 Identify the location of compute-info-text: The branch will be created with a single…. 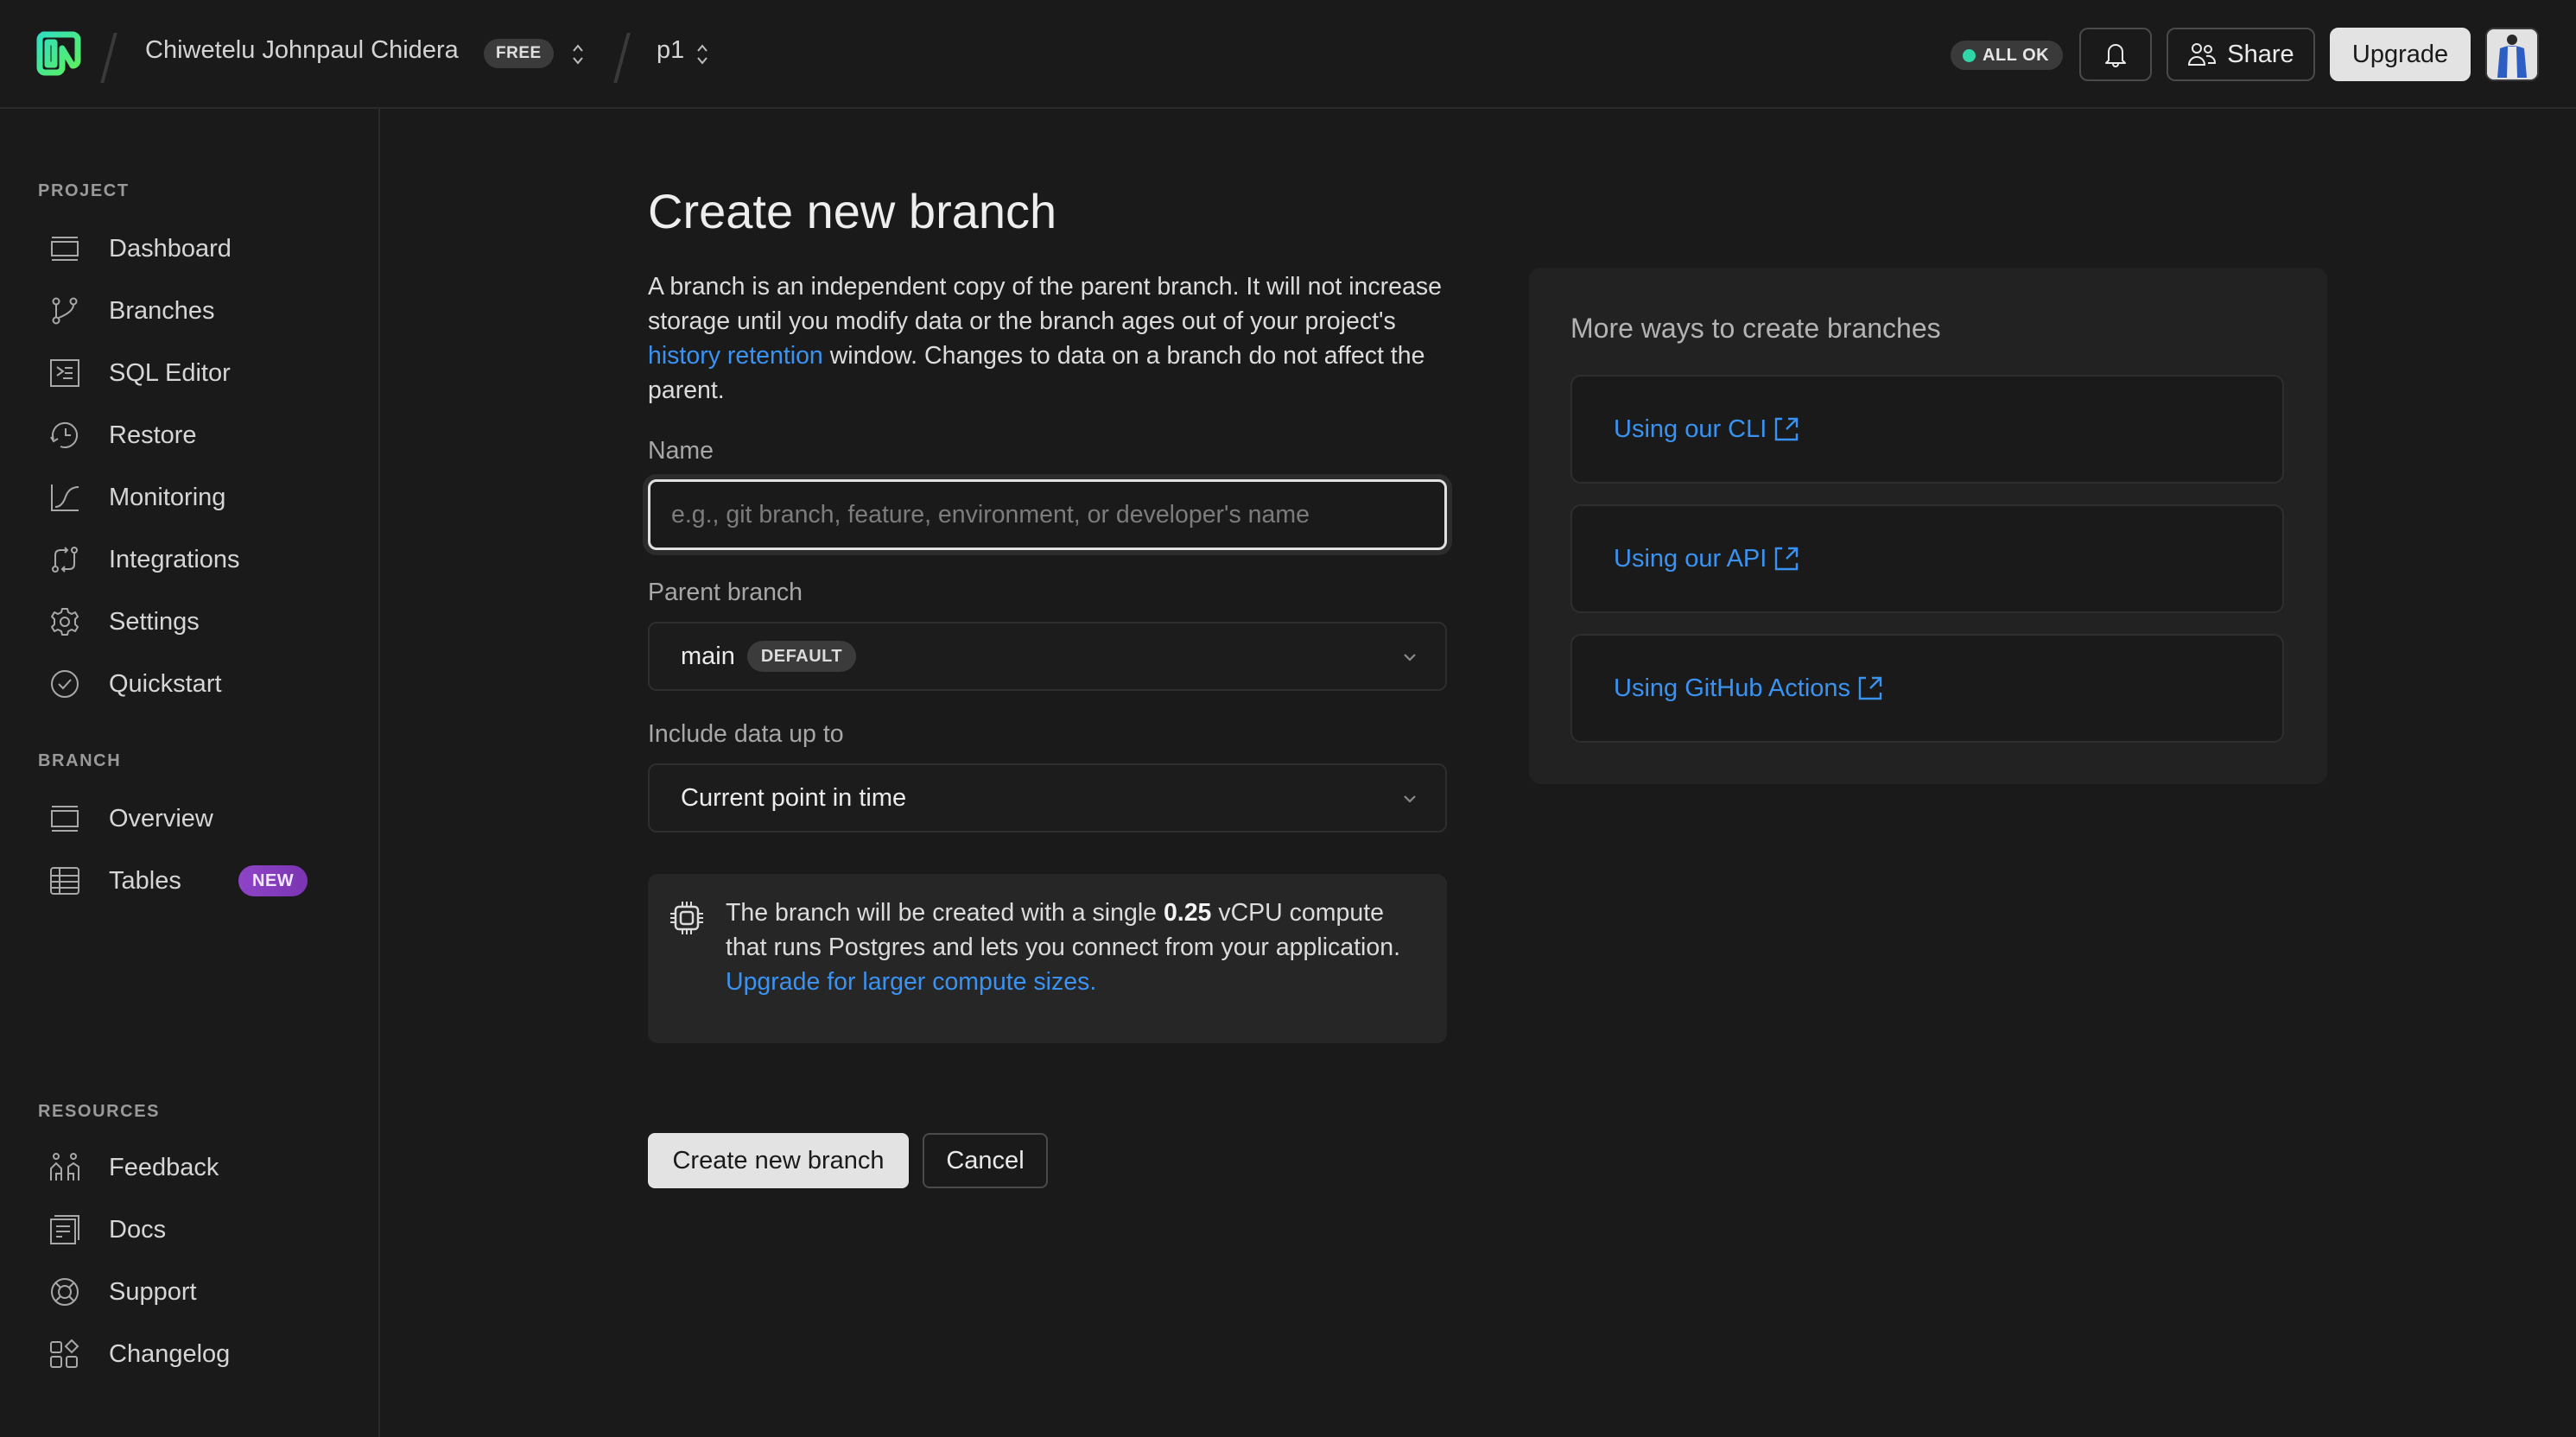
(1075, 947).